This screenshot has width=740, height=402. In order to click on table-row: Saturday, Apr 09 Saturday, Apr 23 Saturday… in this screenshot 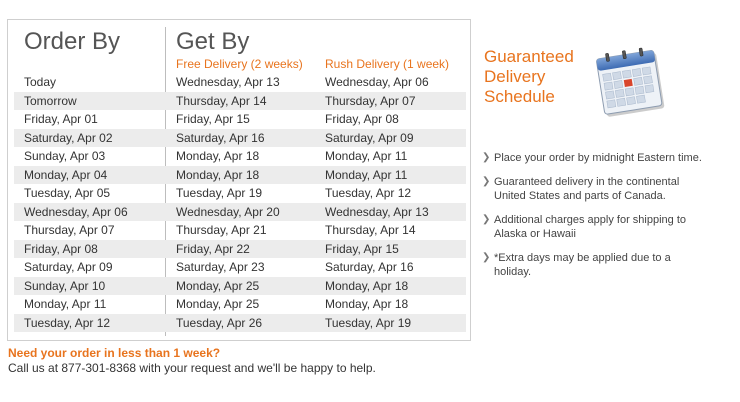, I will do `click(240, 267)`.